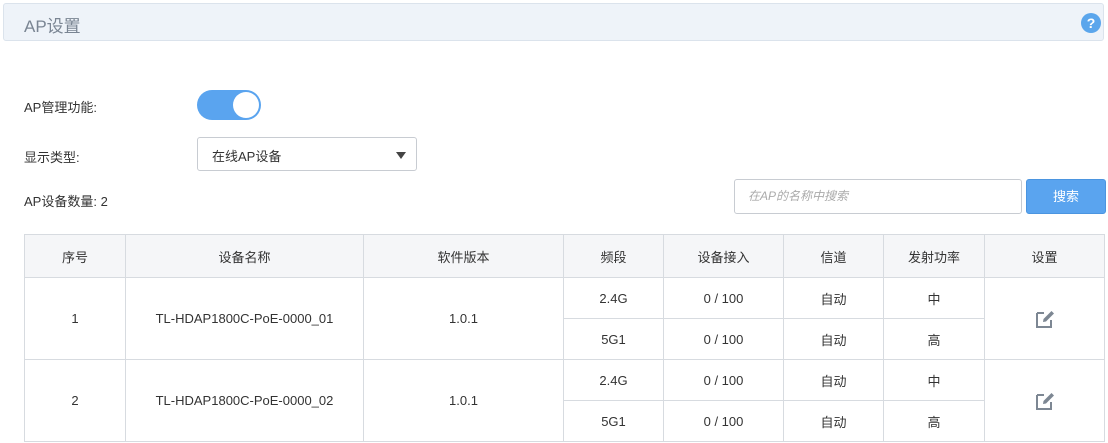  What do you see at coordinates (934, 256) in the screenshot?
I see `column-header-power: 发射功率` at bounding box center [934, 256].